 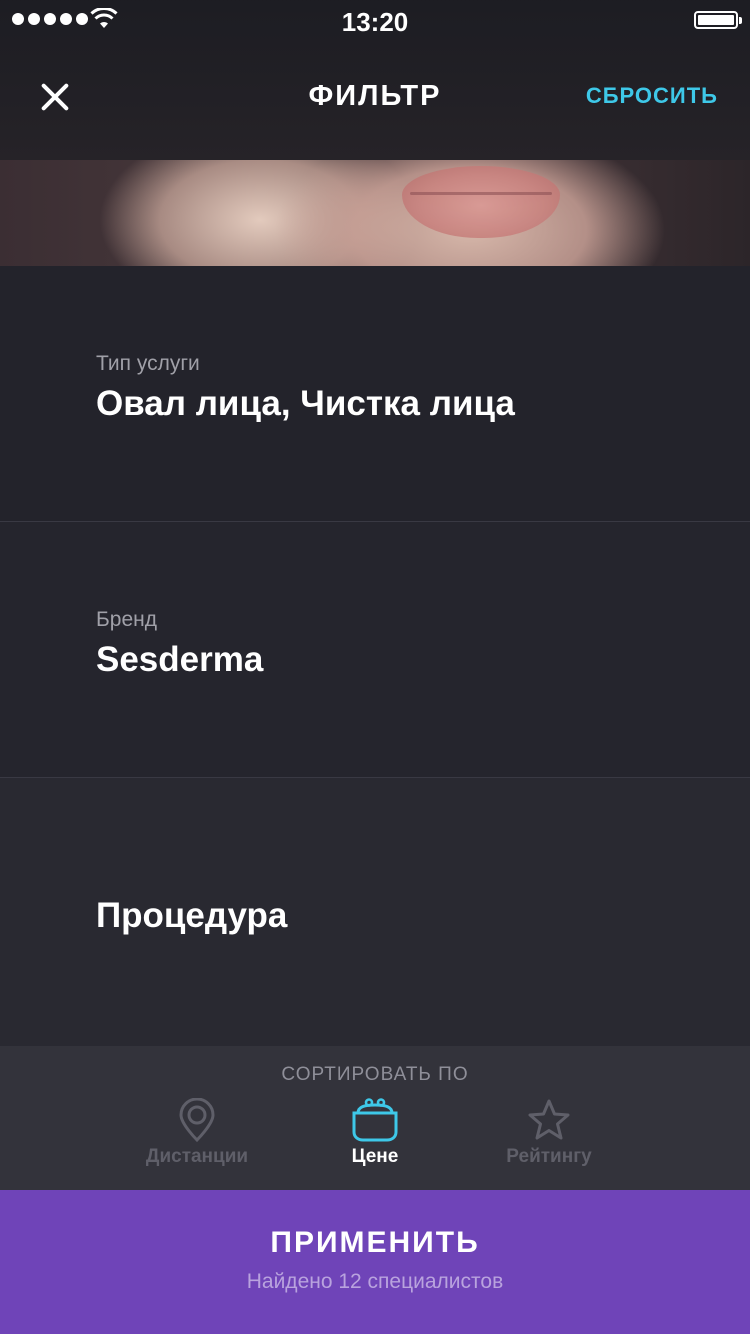 What do you see at coordinates (375, 1281) in the screenshot?
I see `results-count: Найдено 12 специалистов` at bounding box center [375, 1281].